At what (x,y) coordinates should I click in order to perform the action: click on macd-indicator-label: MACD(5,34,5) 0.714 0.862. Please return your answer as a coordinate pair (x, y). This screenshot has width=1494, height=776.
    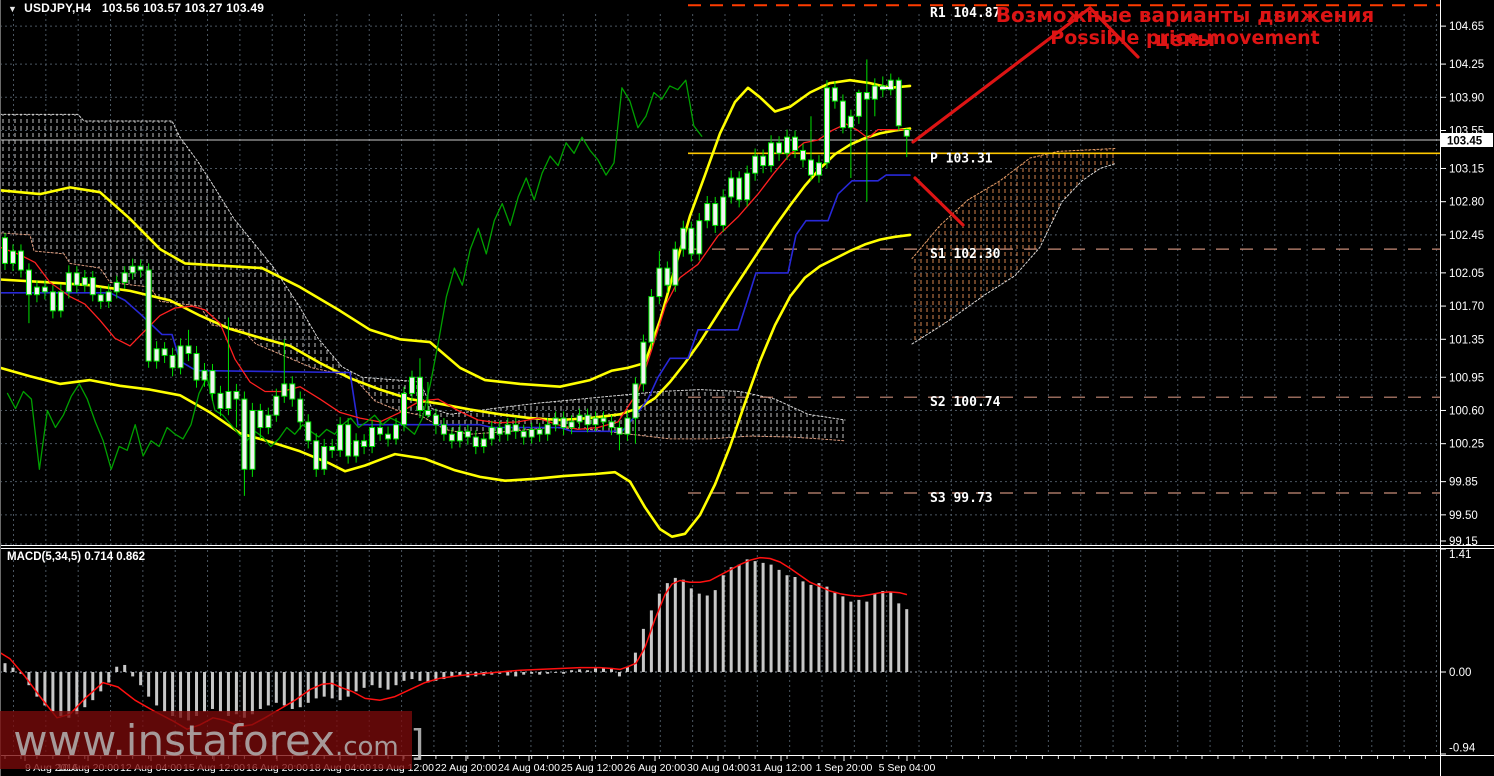
    Looking at the image, I should click on (76, 557).